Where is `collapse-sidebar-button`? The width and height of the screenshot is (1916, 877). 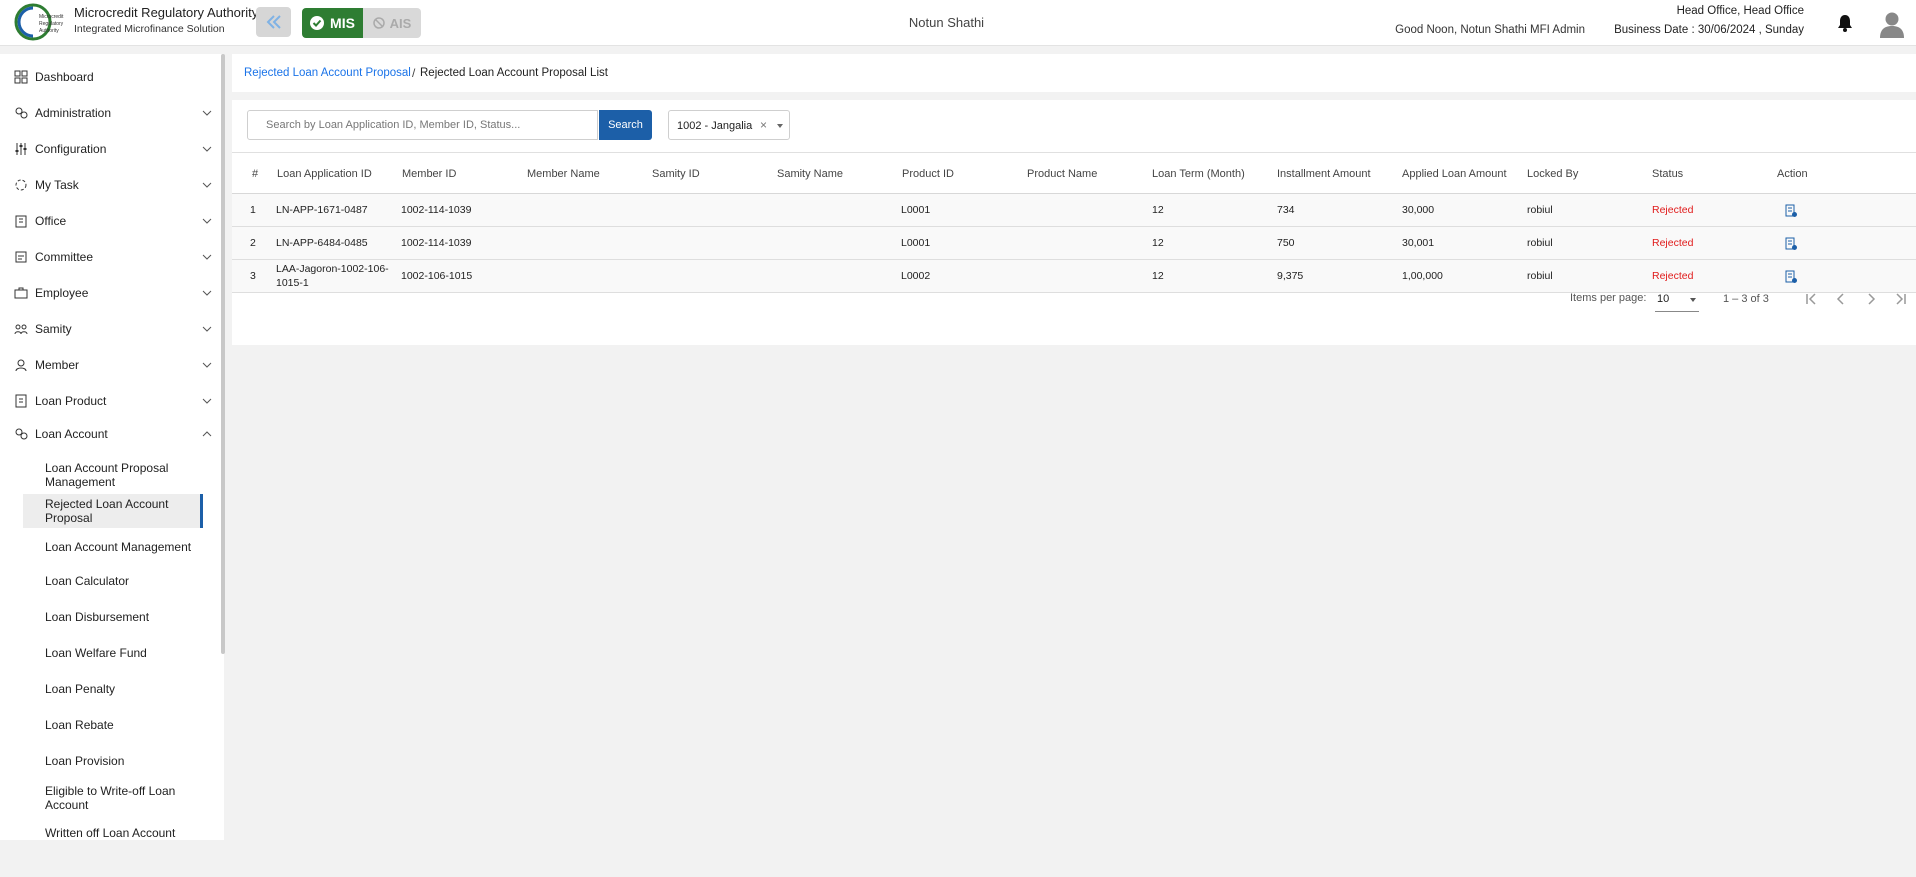 collapse-sidebar-button is located at coordinates (273, 22).